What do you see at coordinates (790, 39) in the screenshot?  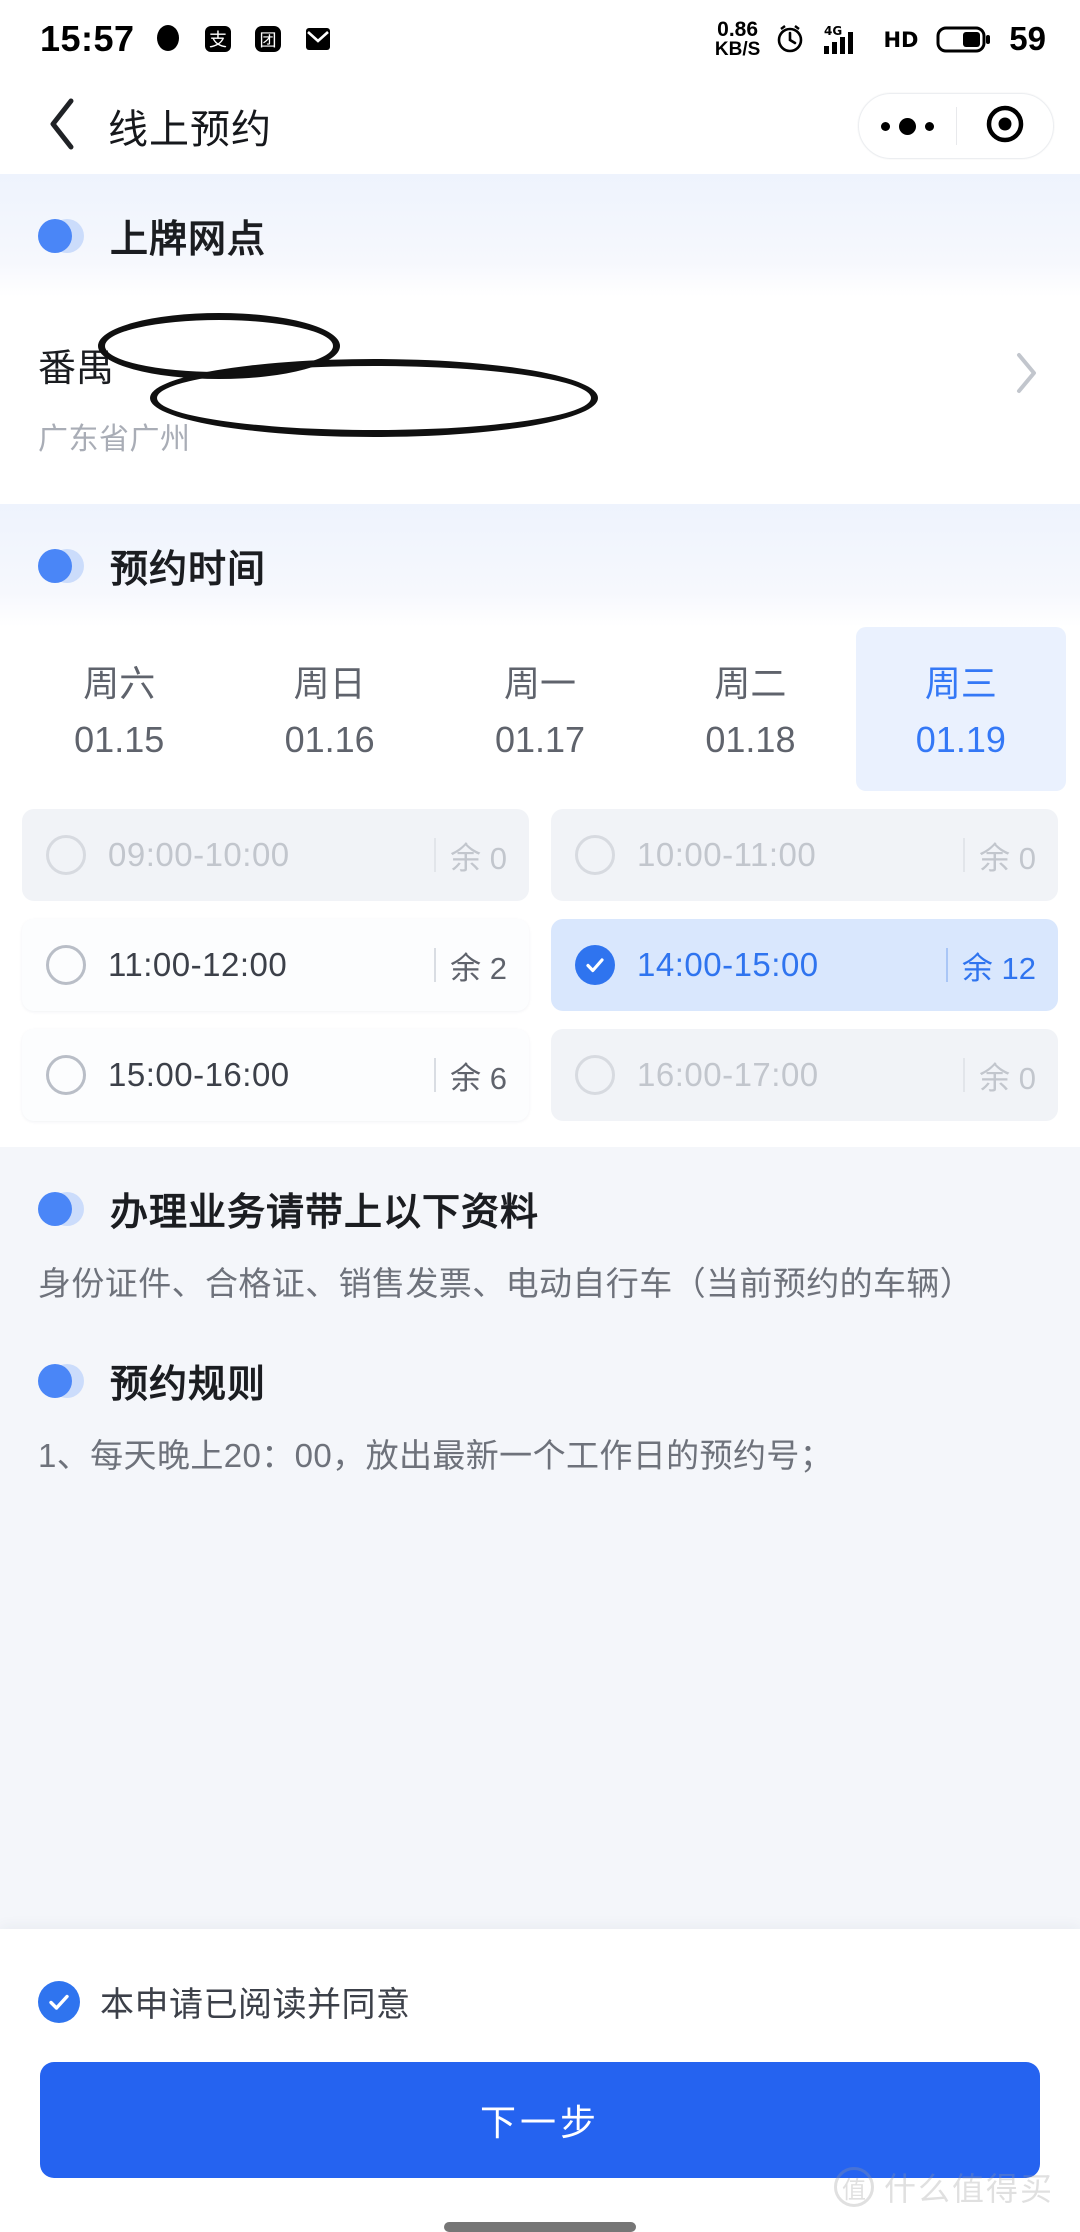 I see `alarm-clock-icon` at bounding box center [790, 39].